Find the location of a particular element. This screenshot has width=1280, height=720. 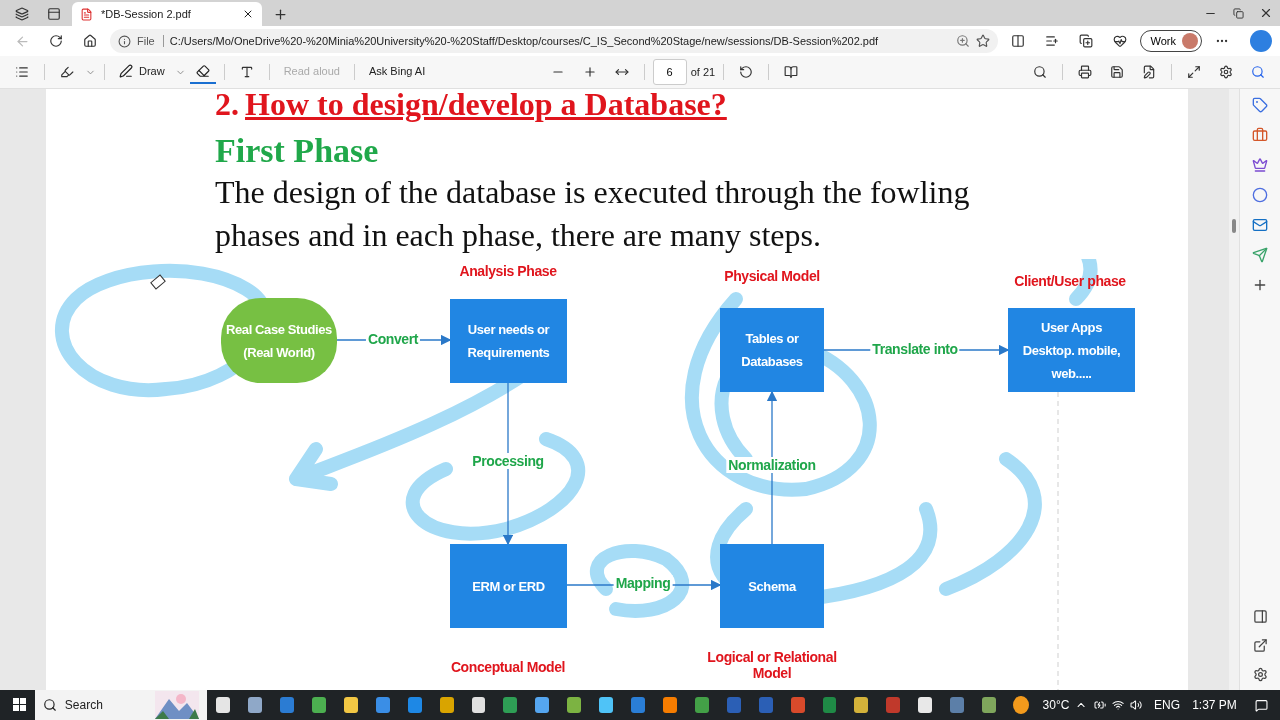

fullscreen-icon is located at coordinates (1194, 72).